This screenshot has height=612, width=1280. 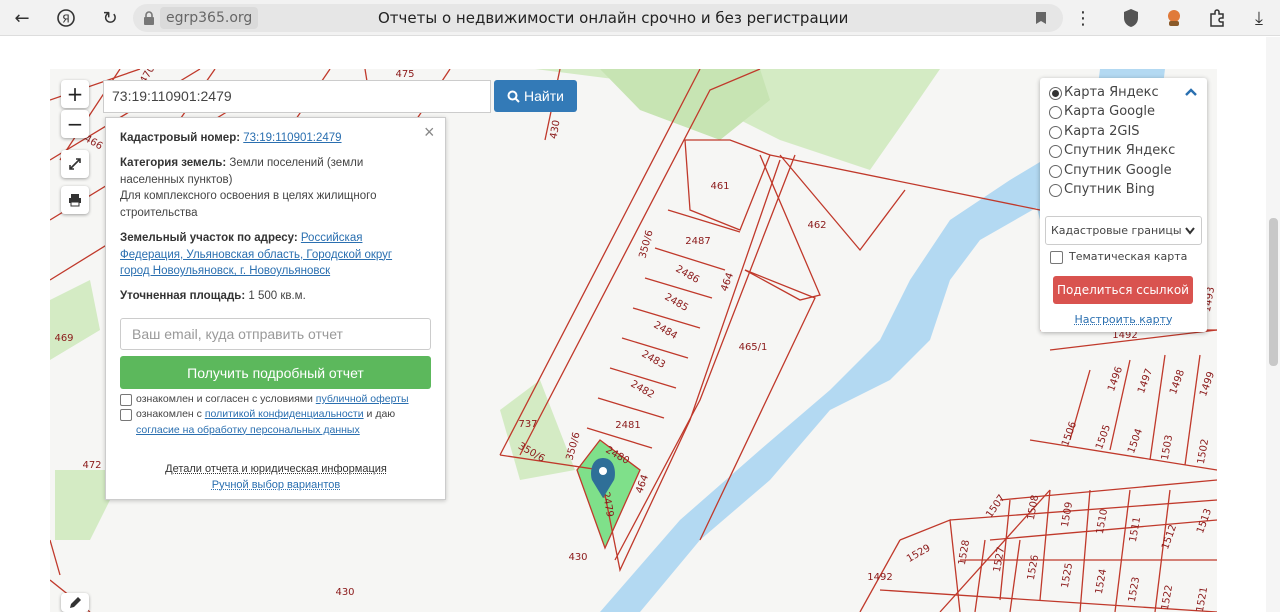 I want to click on configure-map-link: Настроить карту, so click(x=1123, y=319).